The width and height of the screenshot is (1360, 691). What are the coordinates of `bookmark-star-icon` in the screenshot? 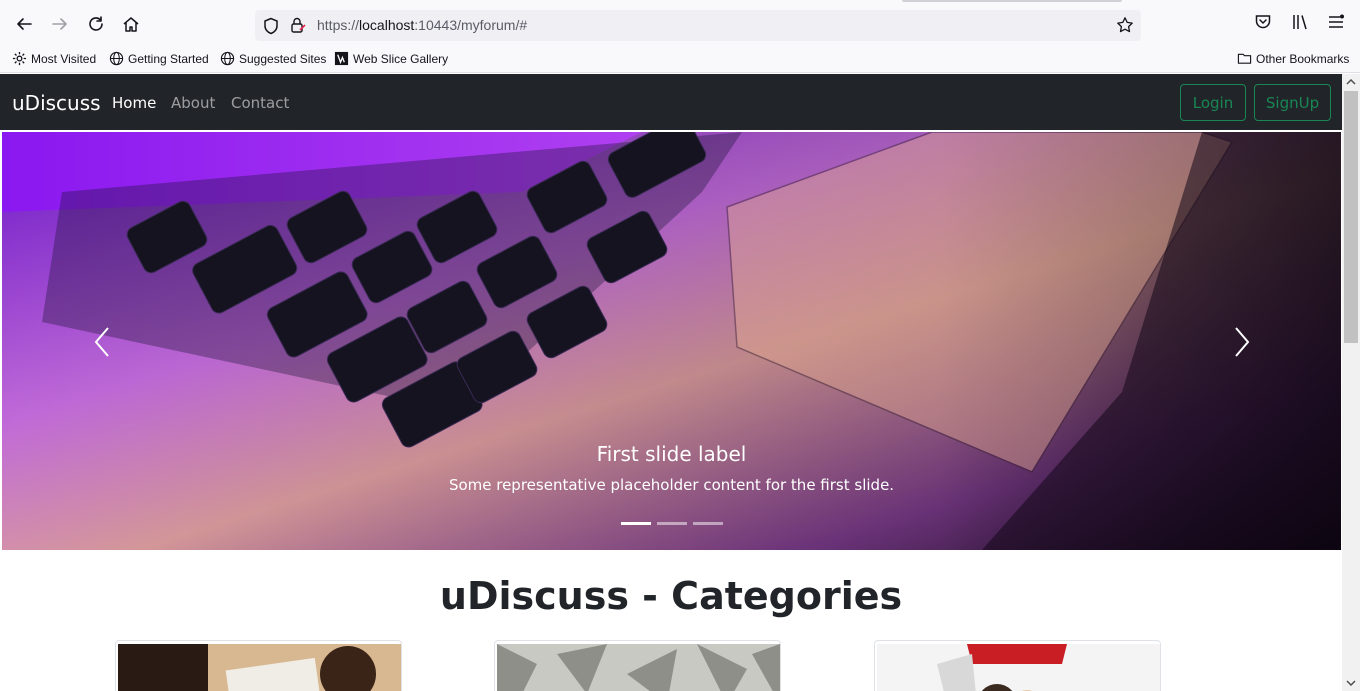 It's located at (1125, 25).